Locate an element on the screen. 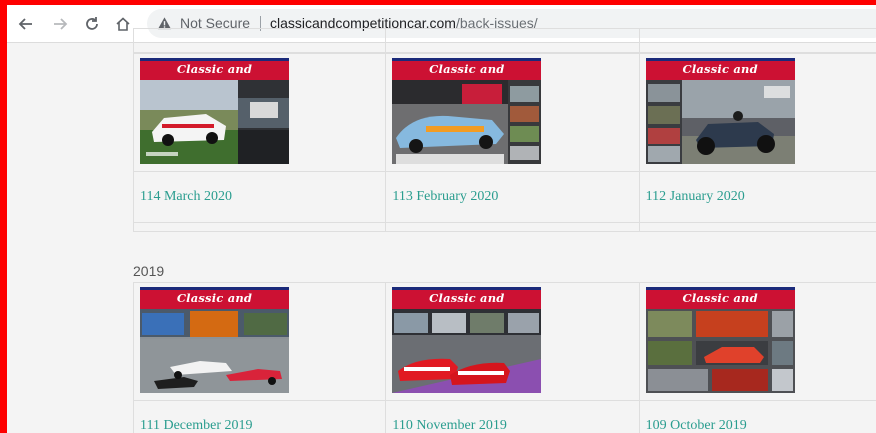 This screenshot has height=433, width=876. forward-arrow-icon is located at coordinates (60, 24).